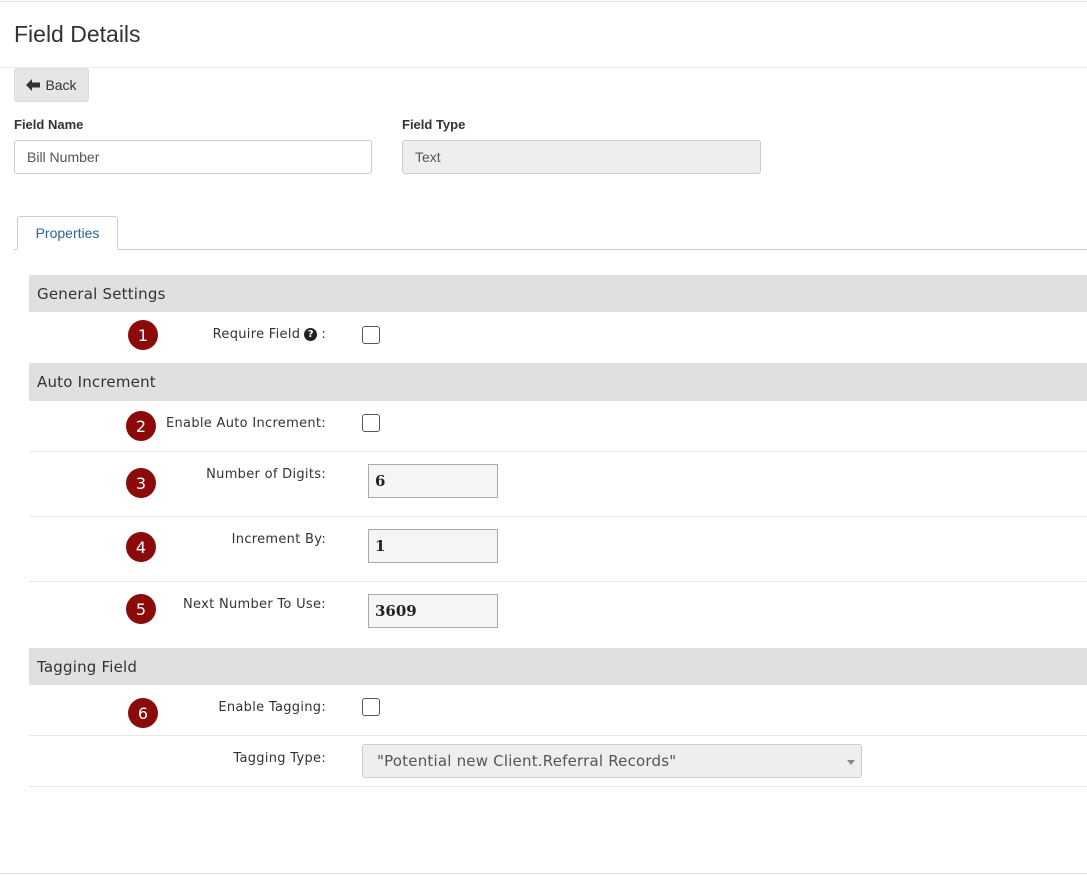 The height and width of the screenshot is (875, 1087). Describe the element at coordinates (279, 758) in the screenshot. I see `tagging-type-label: Tagging Type:` at that location.